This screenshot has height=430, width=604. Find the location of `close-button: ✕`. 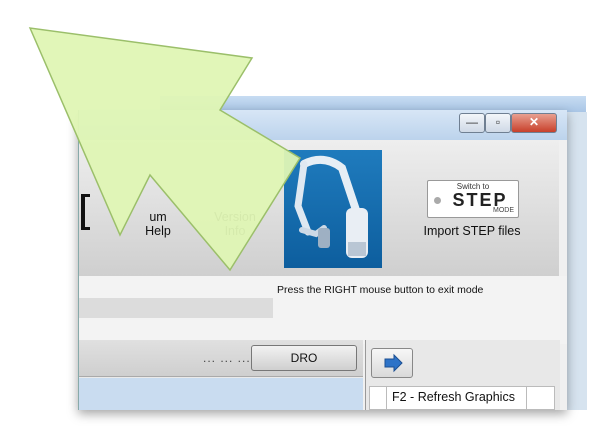

close-button: ✕ is located at coordinates (534, 123).